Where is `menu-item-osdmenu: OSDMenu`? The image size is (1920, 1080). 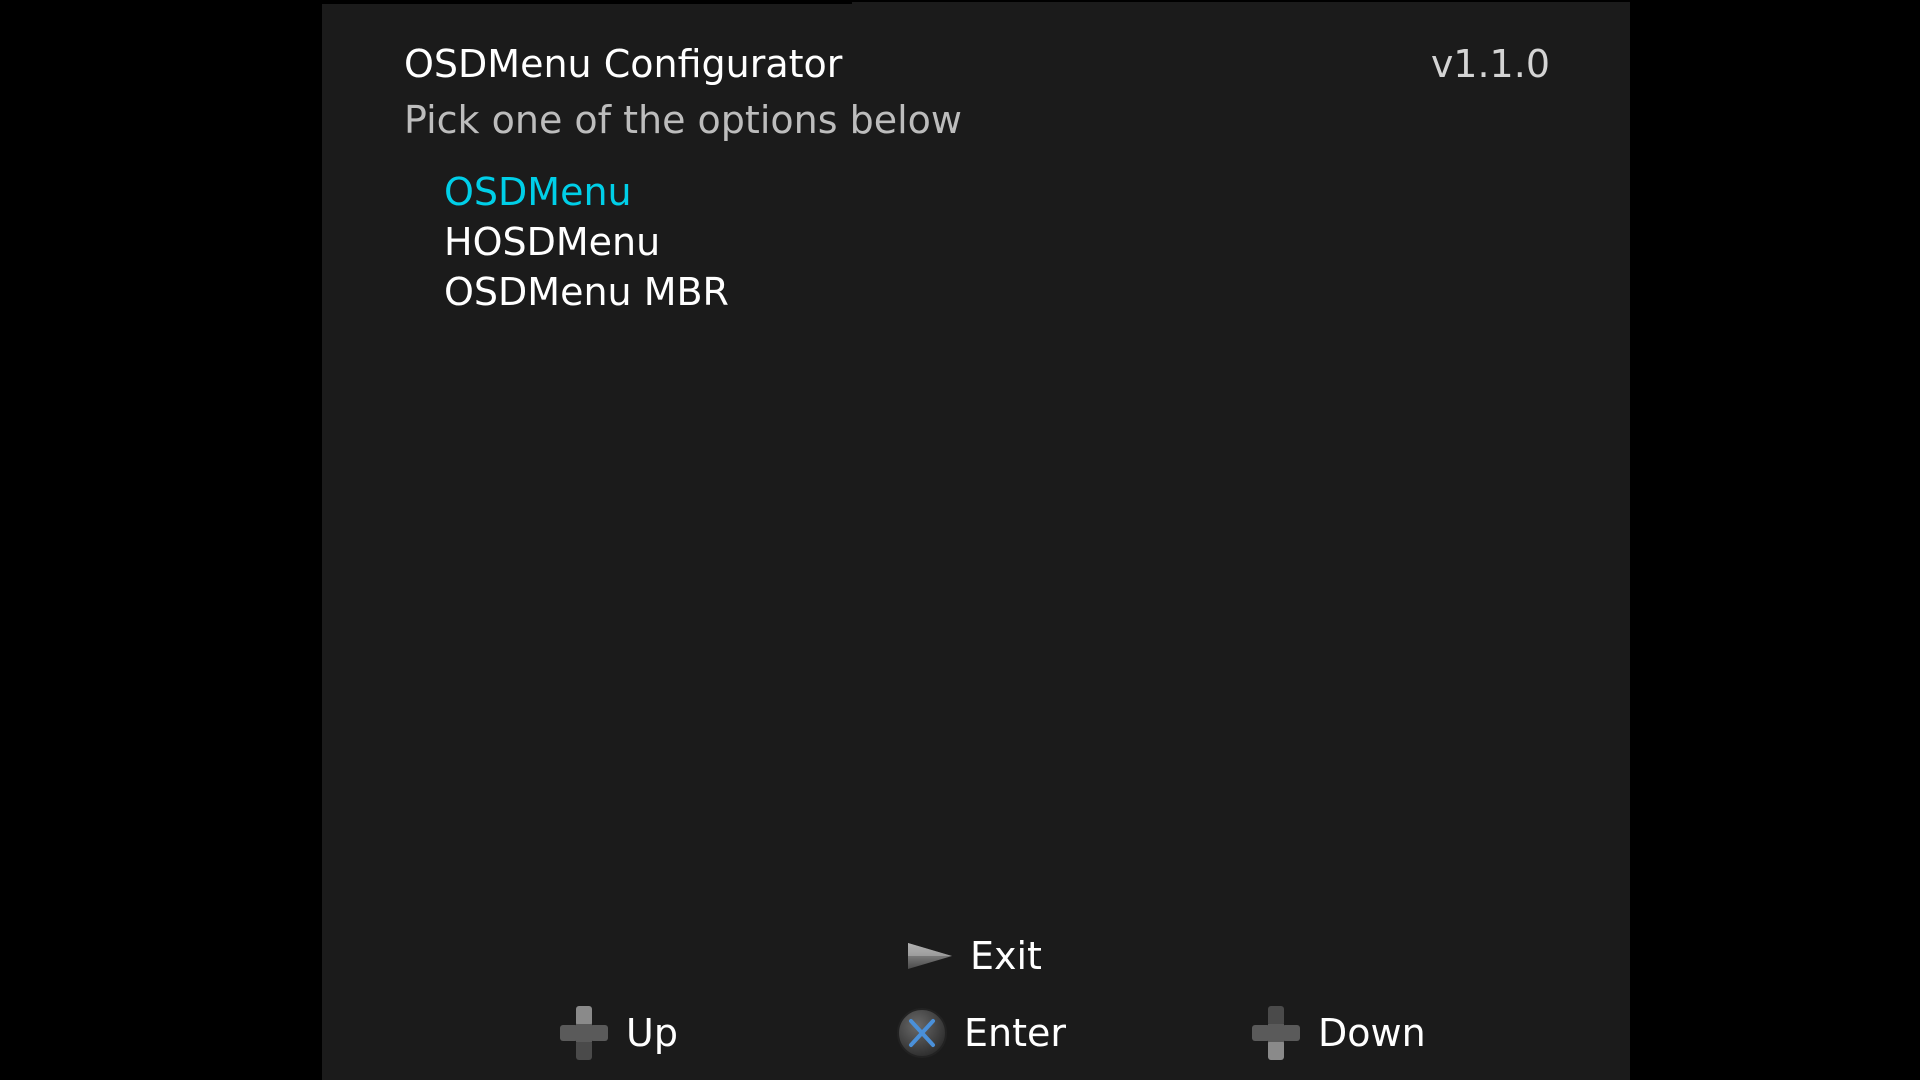 menu-item-osdmenu: OSDMenu is located at coordinates (586, 192).